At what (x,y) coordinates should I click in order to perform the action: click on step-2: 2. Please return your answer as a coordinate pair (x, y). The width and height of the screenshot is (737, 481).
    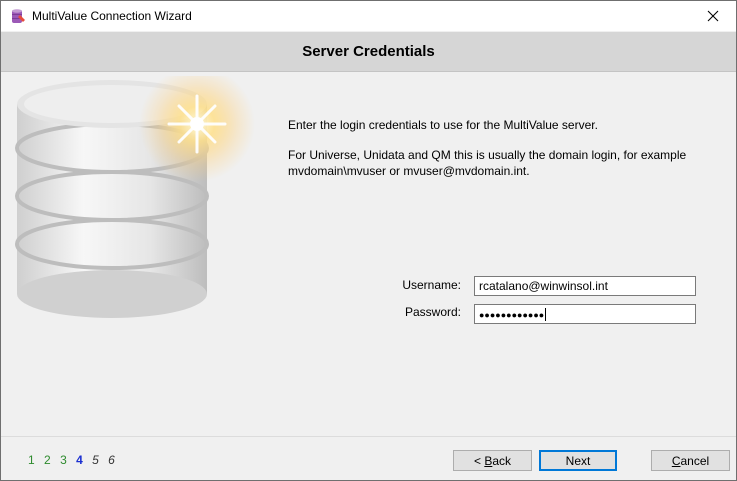
    Looking at the image, I should click on (47, 460).